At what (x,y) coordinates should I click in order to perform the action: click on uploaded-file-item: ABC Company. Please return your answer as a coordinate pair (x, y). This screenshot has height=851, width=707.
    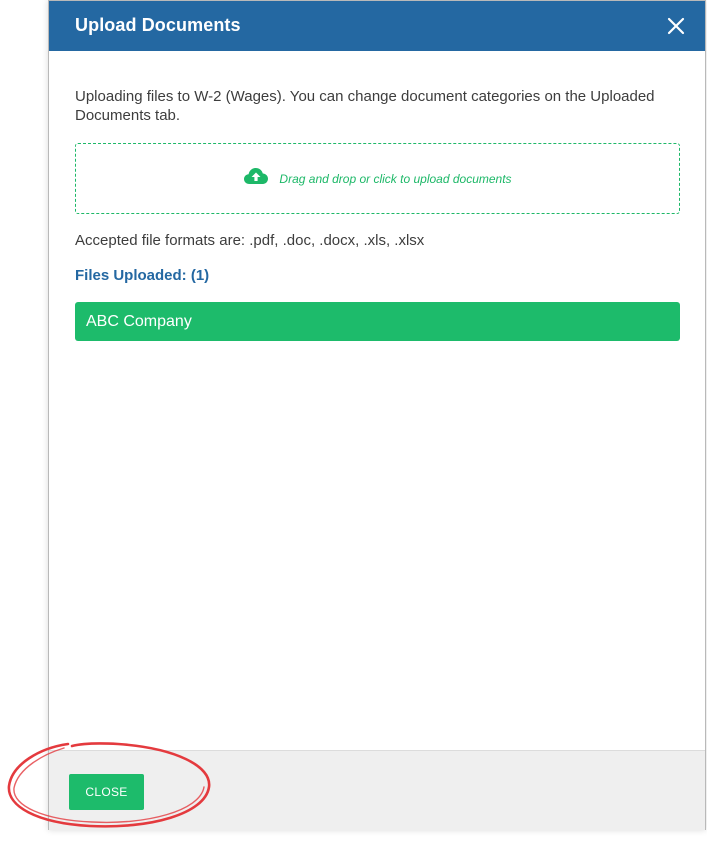
    Looking at the image, I should click on (377, 321).